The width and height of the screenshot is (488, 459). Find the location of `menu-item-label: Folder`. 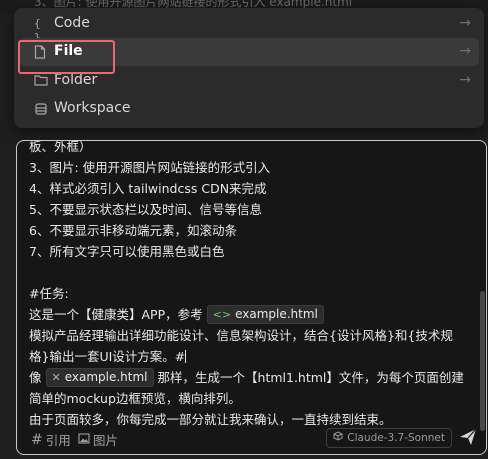

menu-item-label: Folder is located at coordinates (76, 80).